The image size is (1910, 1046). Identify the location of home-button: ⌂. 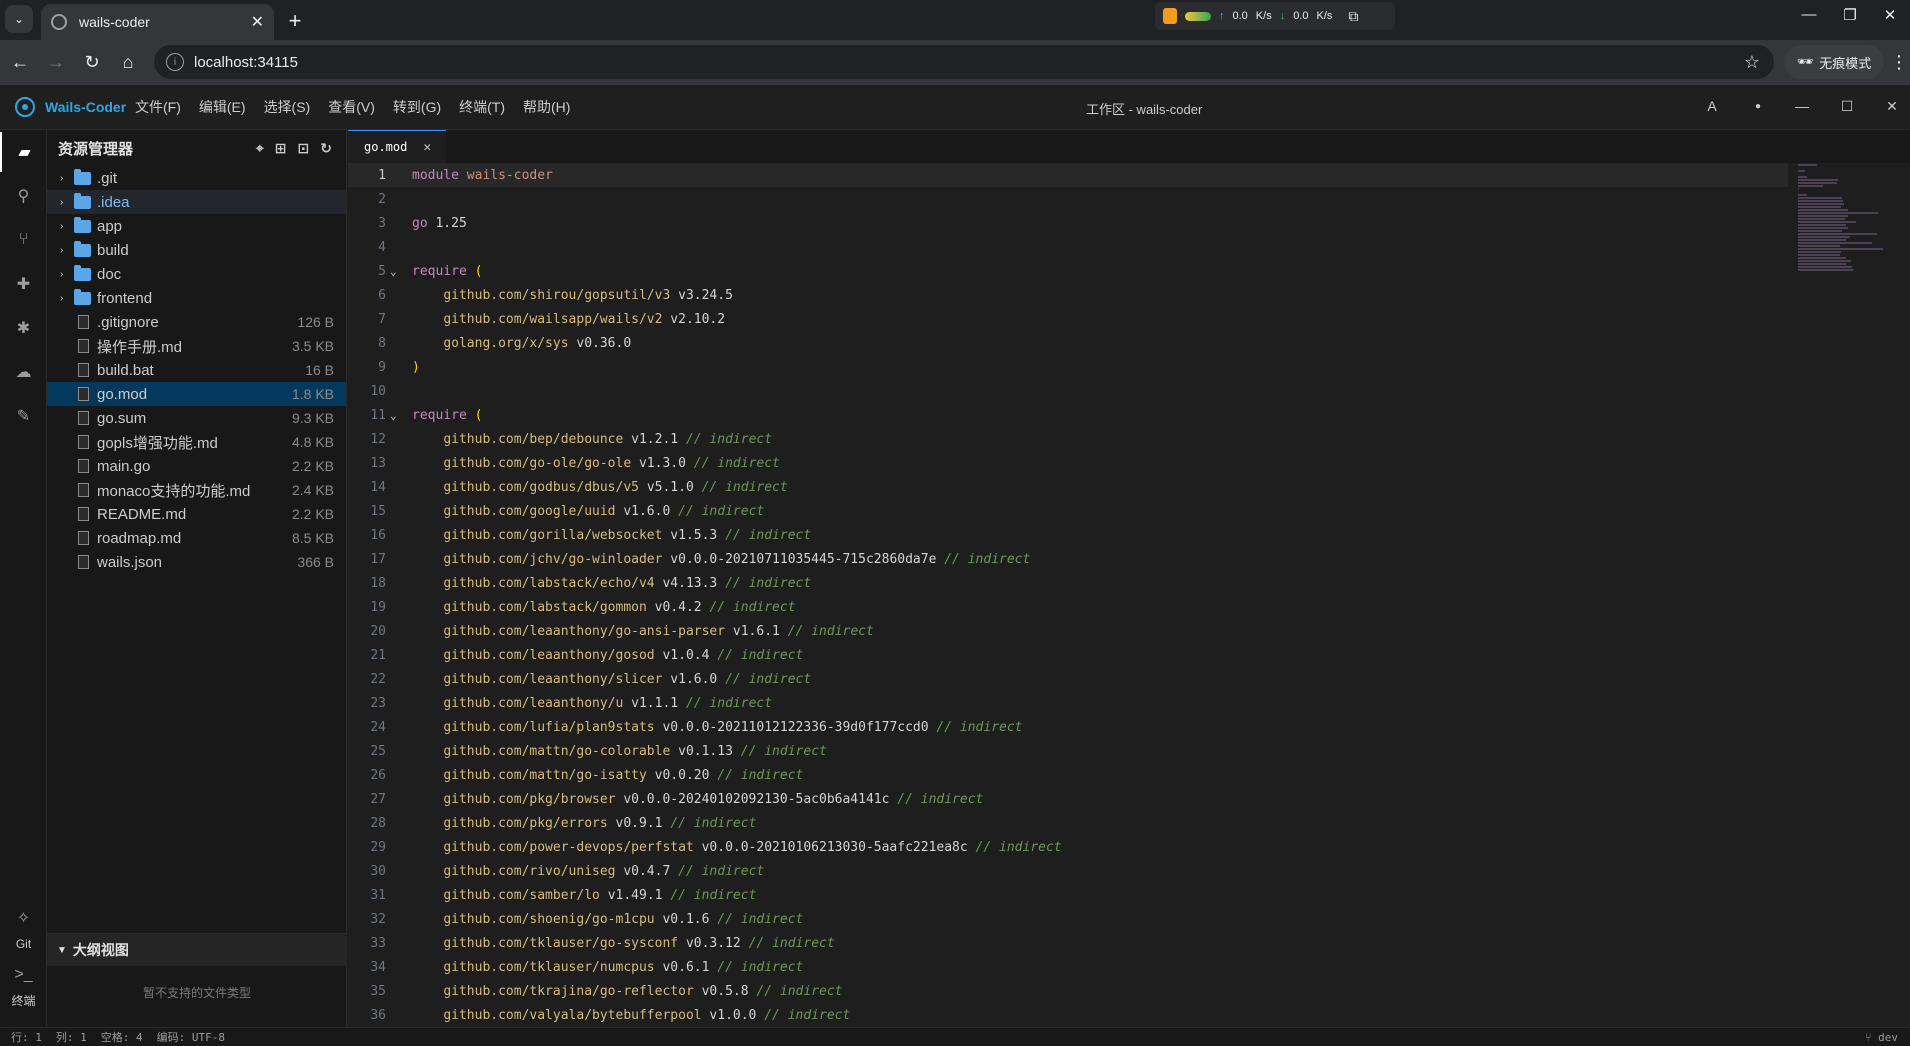
(128, 63).